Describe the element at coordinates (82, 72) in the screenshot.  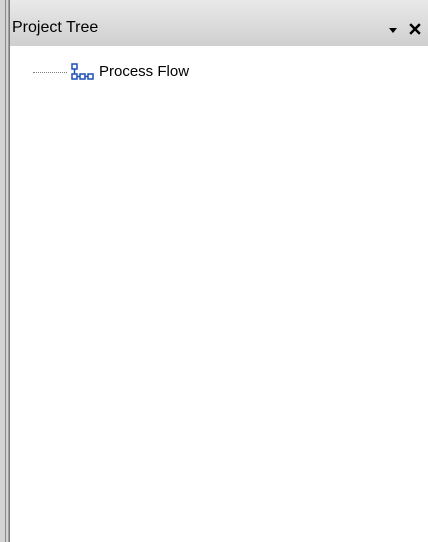
I see `process-flow-icon` at that location.